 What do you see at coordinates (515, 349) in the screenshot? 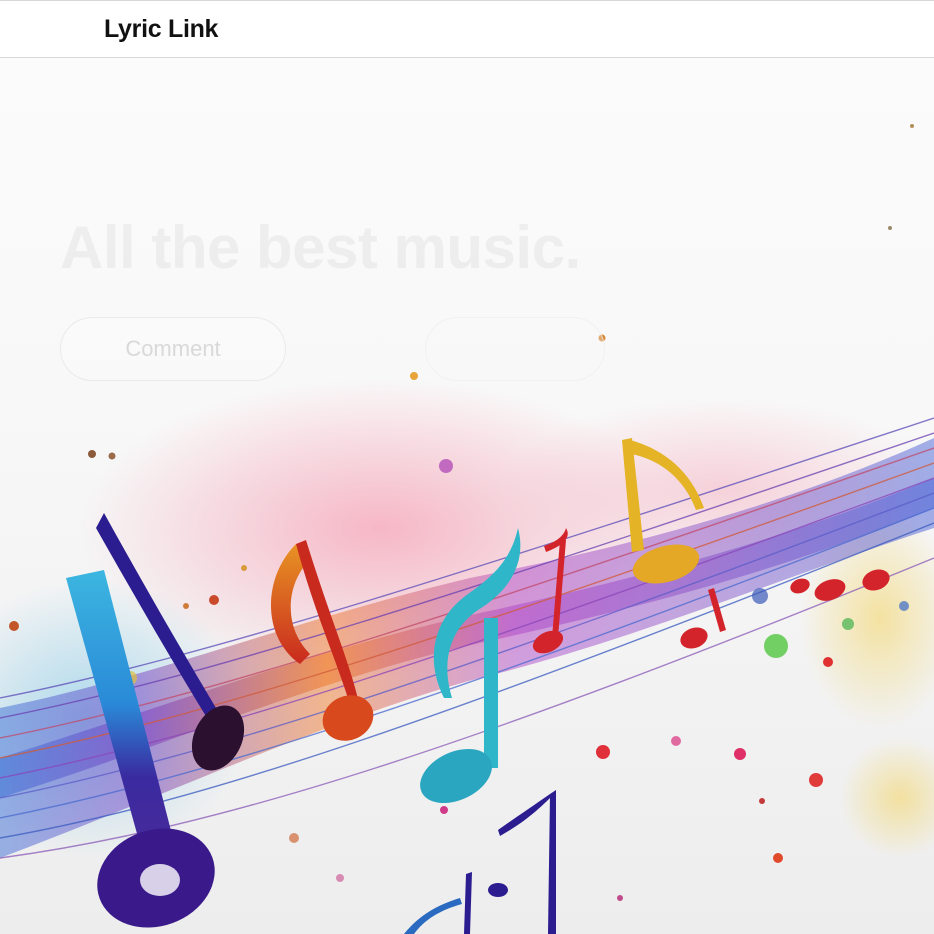
I see `secondary-button` at bounding box center [515, 349].